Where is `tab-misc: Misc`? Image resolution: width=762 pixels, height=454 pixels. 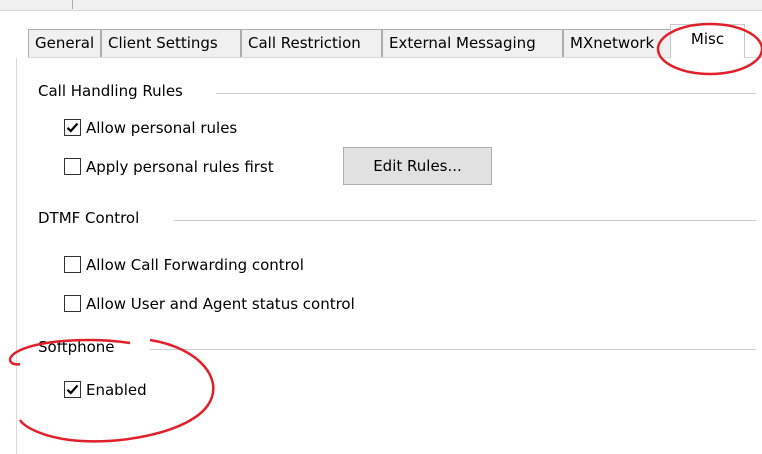
tab-misc: Misc is located at coordinates (707, 41).